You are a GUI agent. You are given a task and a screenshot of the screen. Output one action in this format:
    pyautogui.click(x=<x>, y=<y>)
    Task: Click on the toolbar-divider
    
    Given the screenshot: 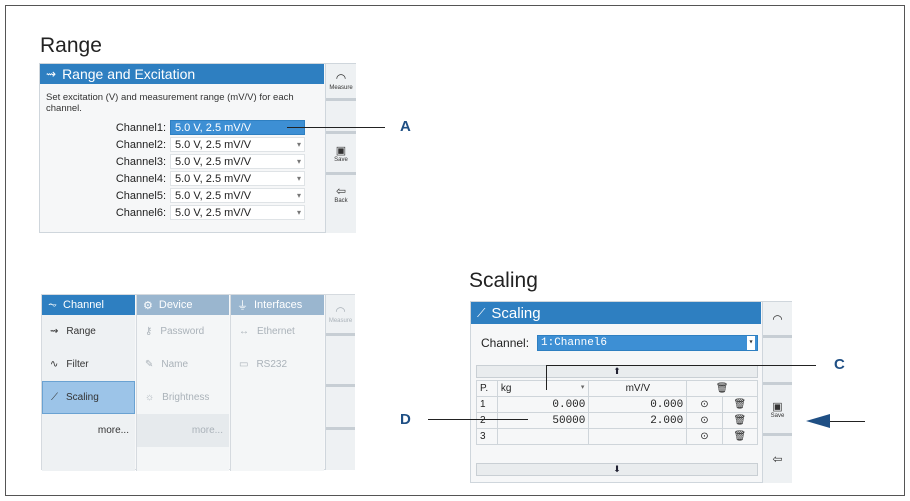 What is the action you would take?
    pyautogui.click(x=340, y=428)
    